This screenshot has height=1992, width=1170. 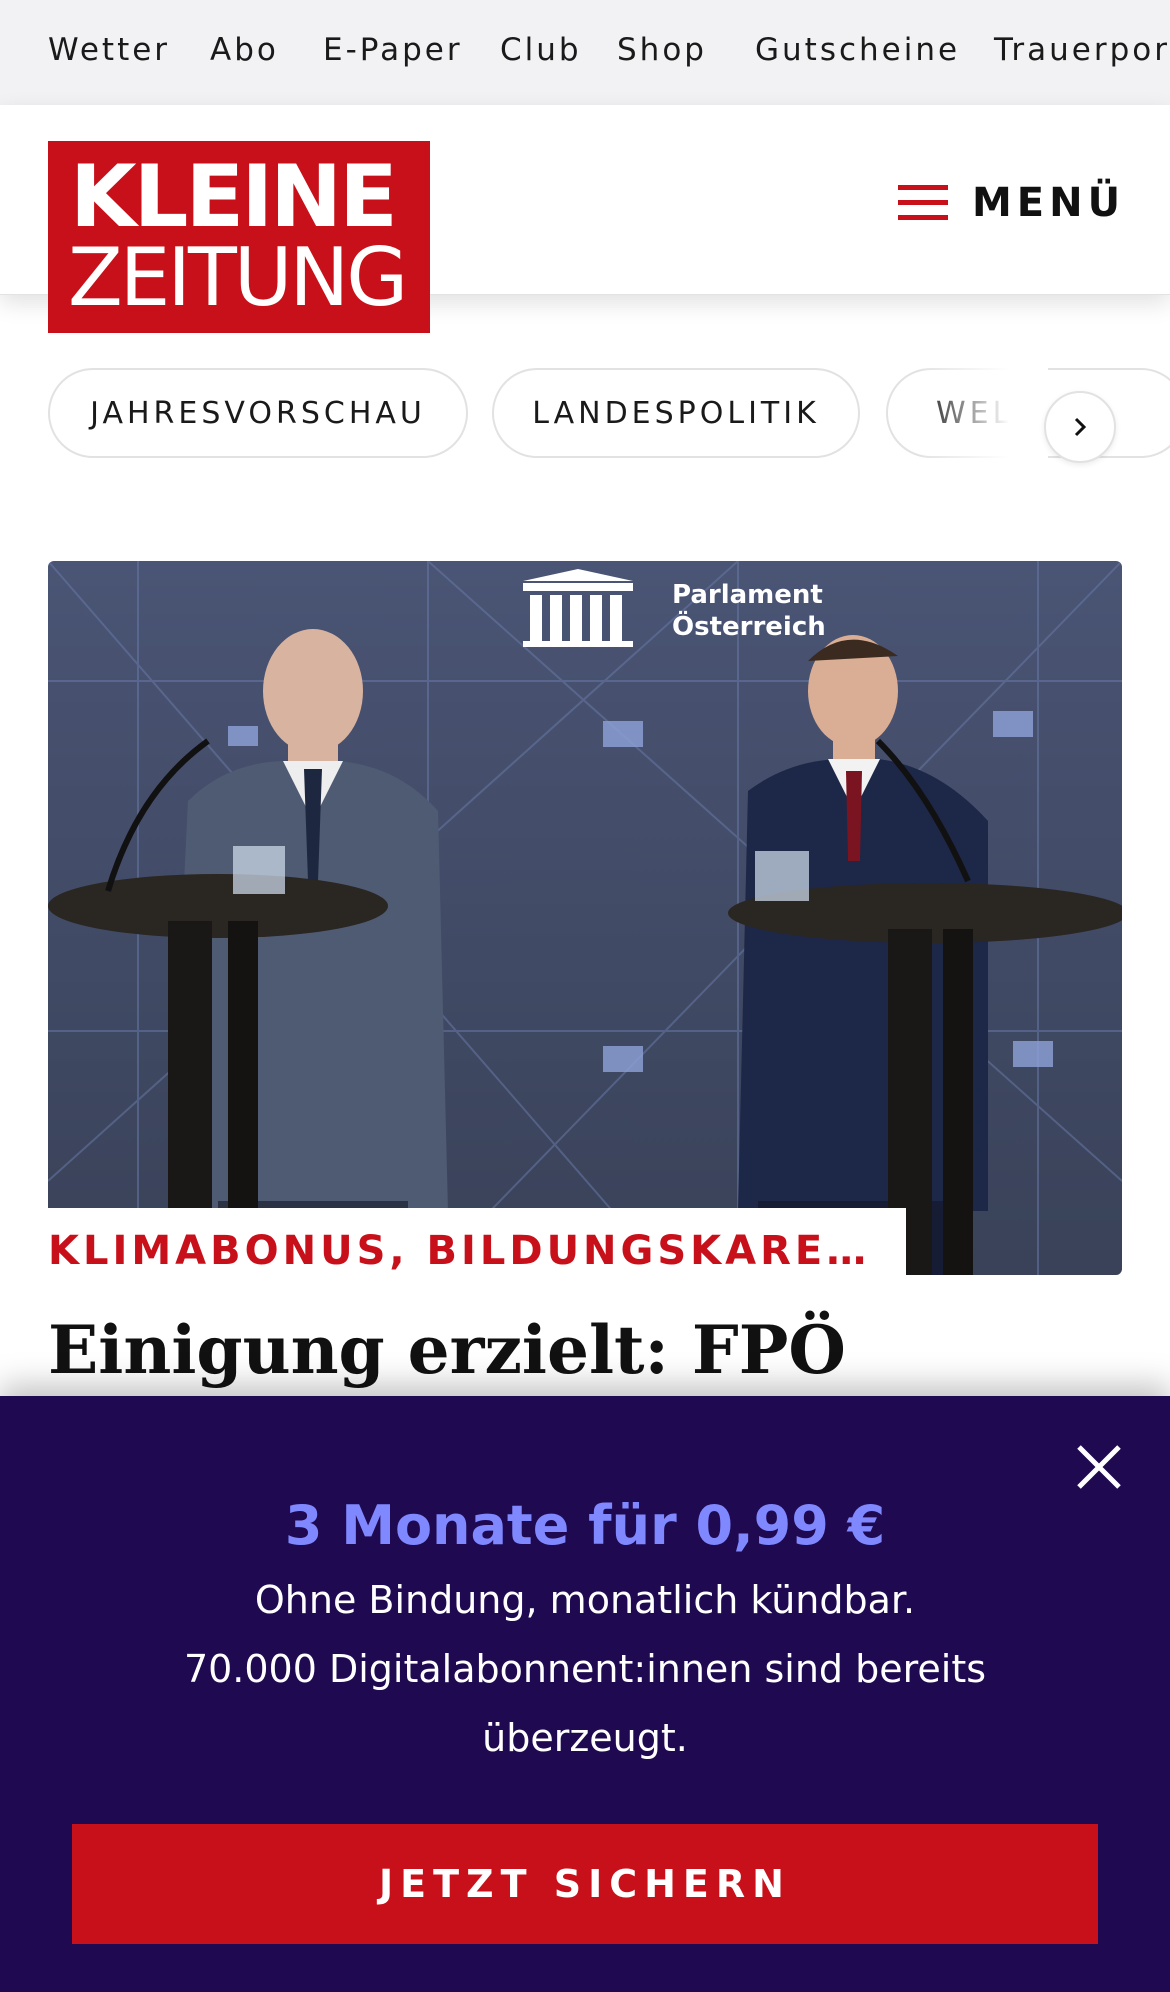 What do you see at coordinates (393, 50) in the screenshot?
I see `topnav-link-epaper: E-Paper` at bounding box center [393, 50].